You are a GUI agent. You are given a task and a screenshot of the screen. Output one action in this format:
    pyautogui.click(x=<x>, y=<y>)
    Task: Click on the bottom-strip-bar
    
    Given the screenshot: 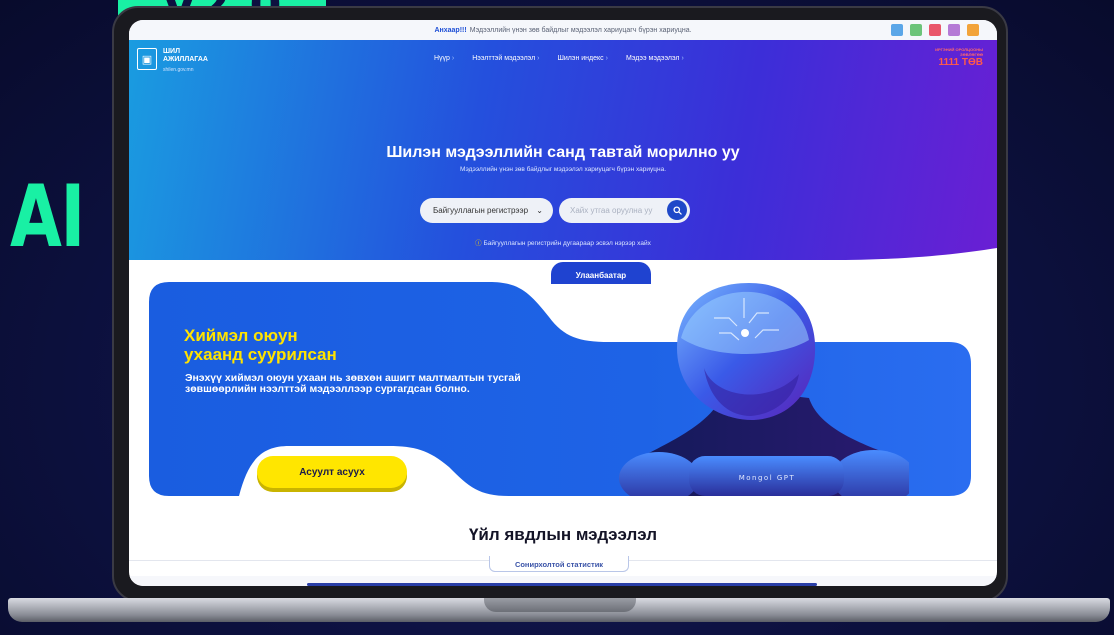 What is the action you would take?
    pyautogui.click(x=562, y=584)
    